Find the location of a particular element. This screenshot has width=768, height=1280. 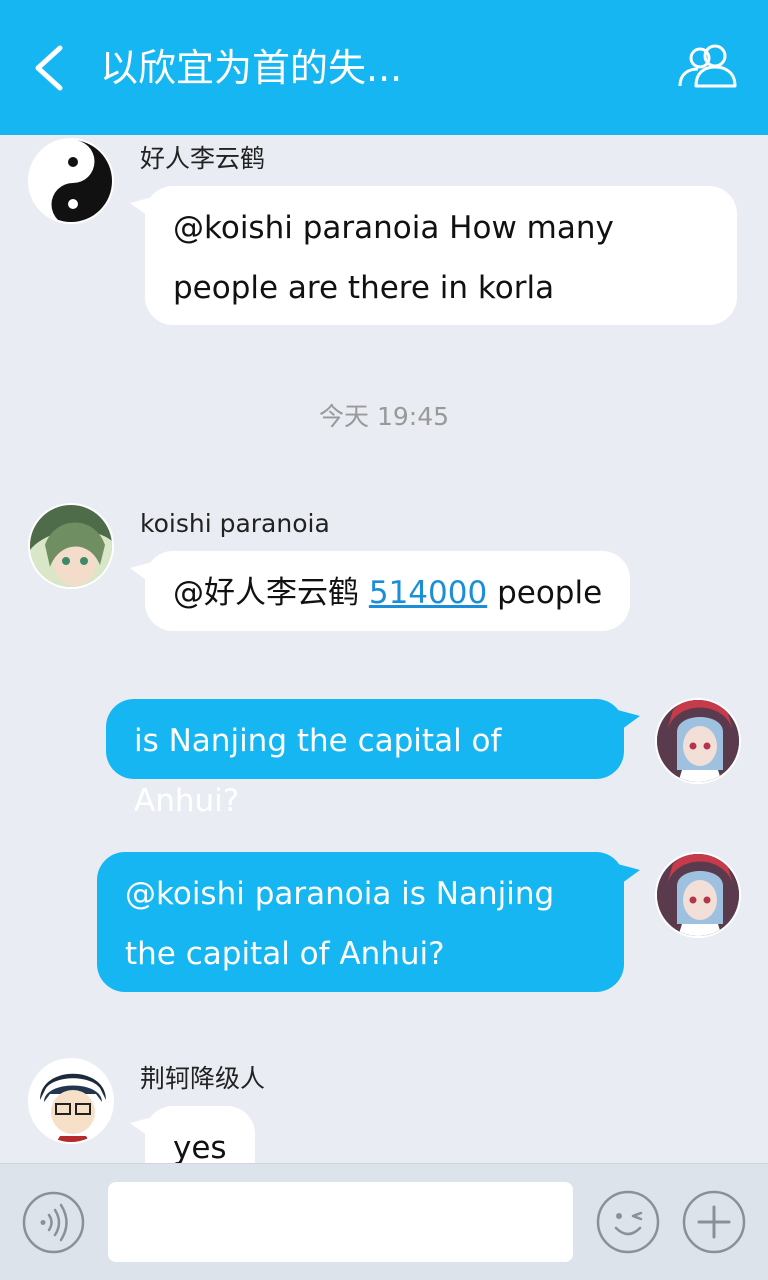

group-members-button is located at coordinates (708, 68).